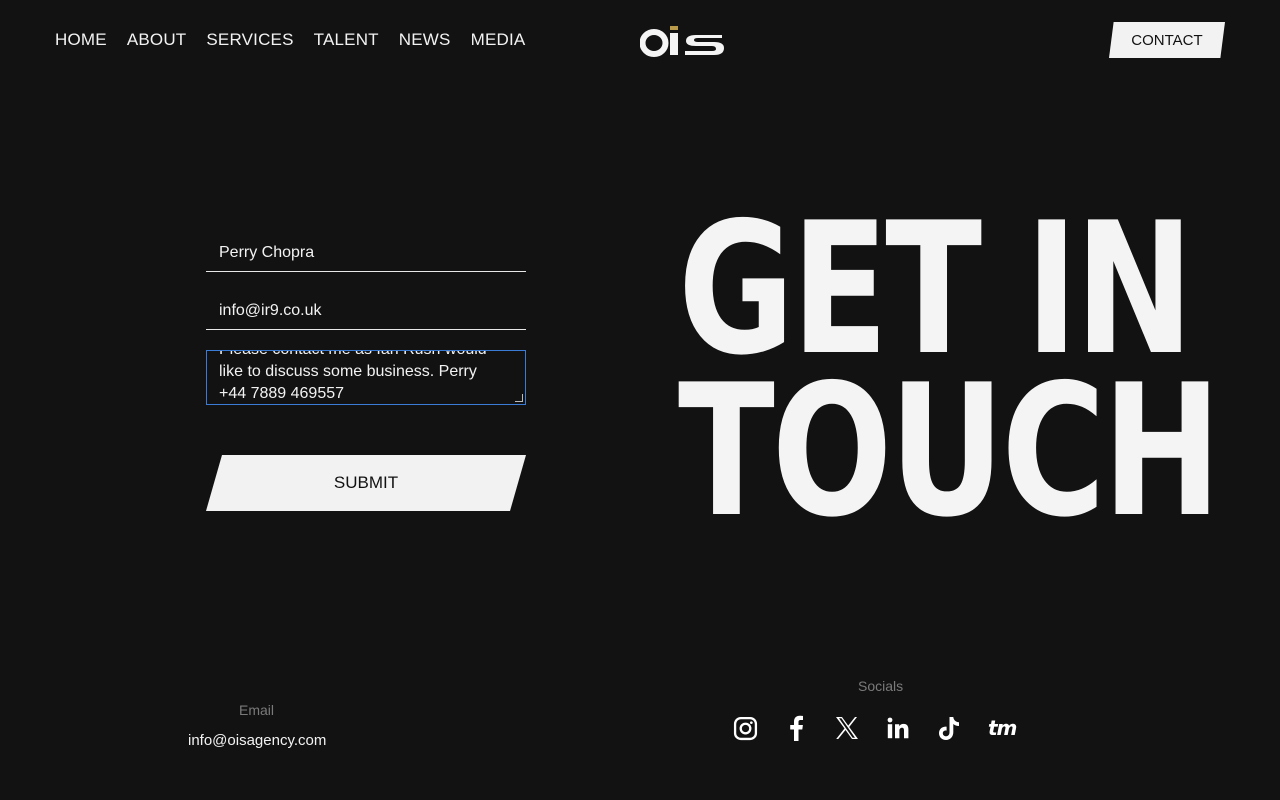  What do you see at coordinates (881, 686) in the screenshot?
I see `footer-socials-label: Socials` at bounding box center [881, 686].